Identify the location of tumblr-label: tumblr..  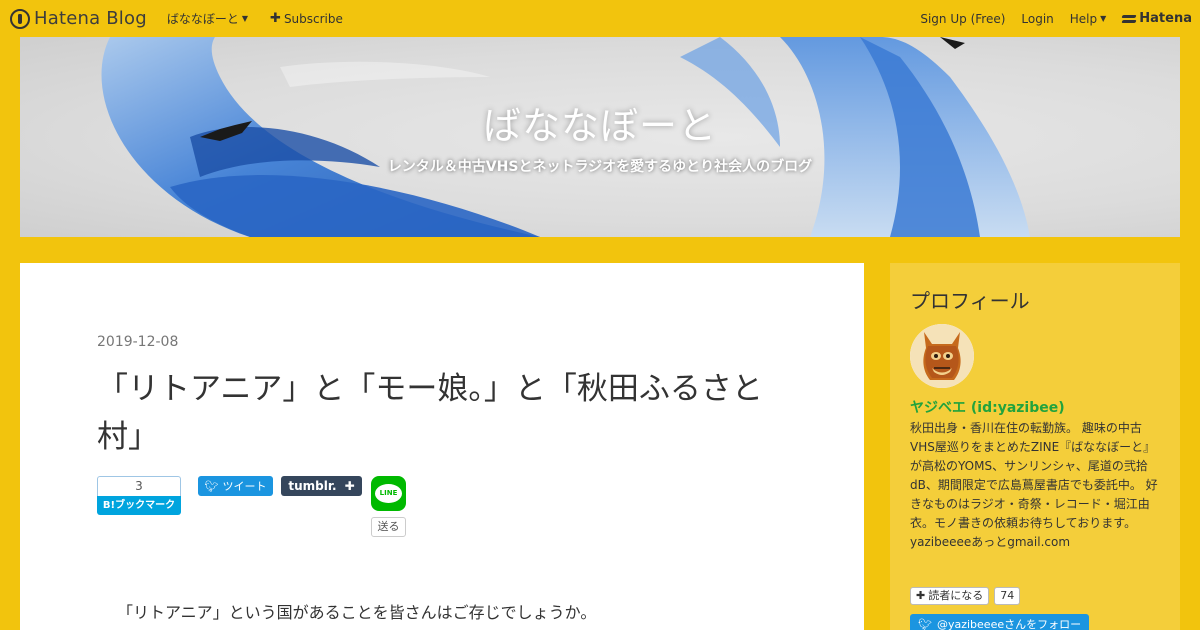
(312, 486).